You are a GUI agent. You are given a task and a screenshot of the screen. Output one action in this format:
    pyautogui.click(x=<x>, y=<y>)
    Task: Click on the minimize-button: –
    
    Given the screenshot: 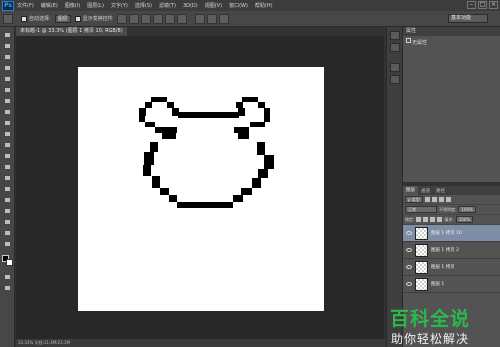 What is the action you would take?
    pyautogui.click(x=471, y=5)
    